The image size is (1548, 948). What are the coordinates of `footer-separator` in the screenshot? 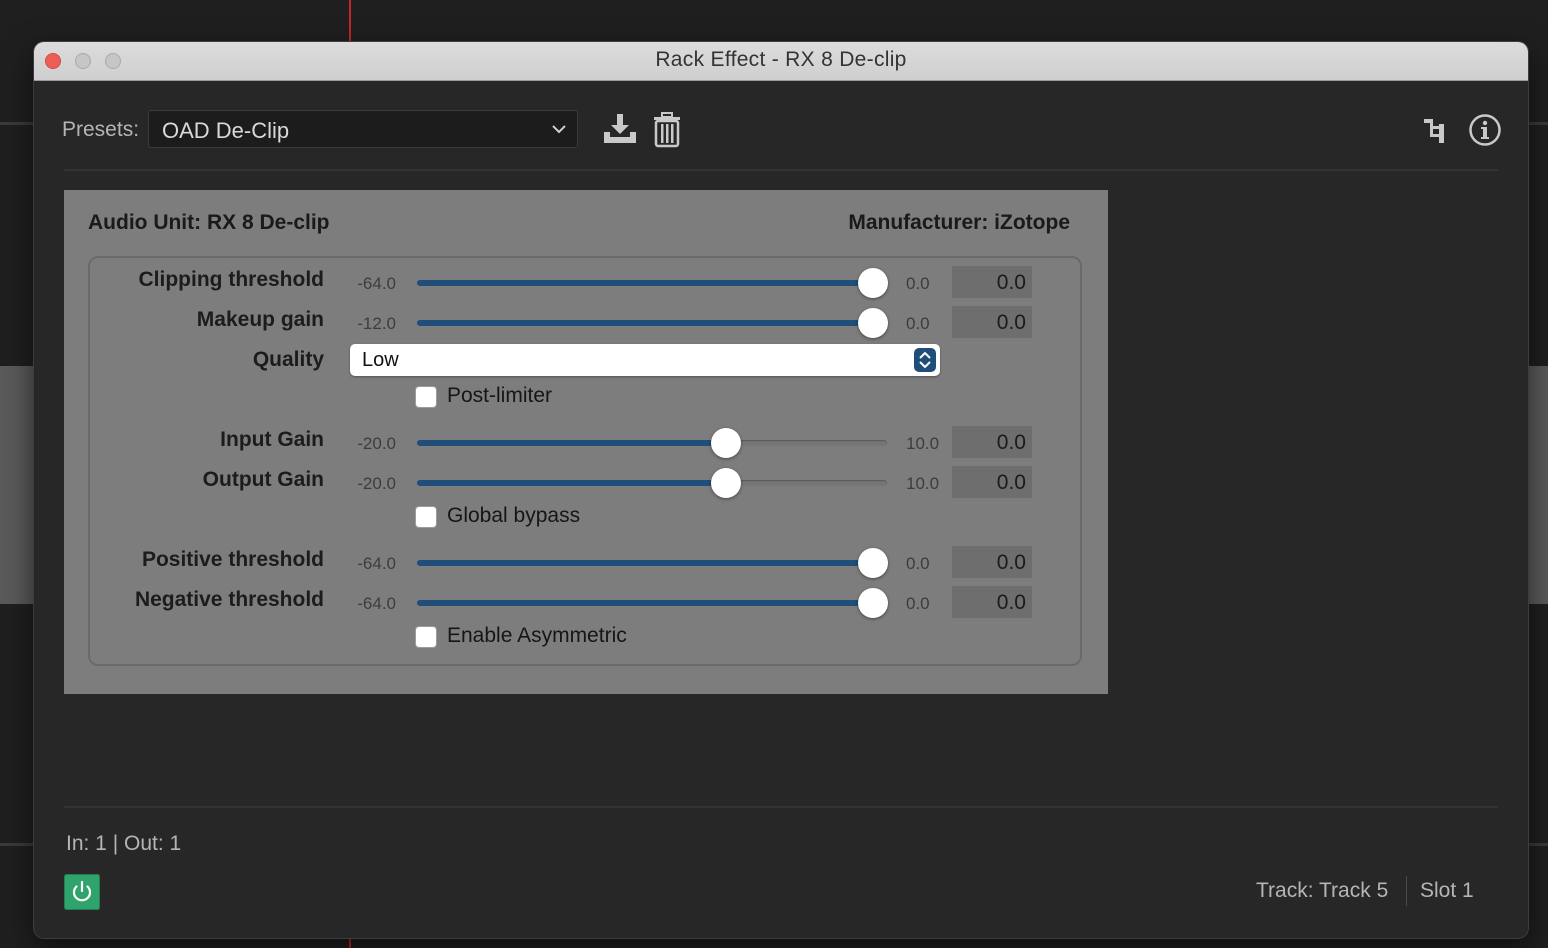 It's located at (1406, 891).